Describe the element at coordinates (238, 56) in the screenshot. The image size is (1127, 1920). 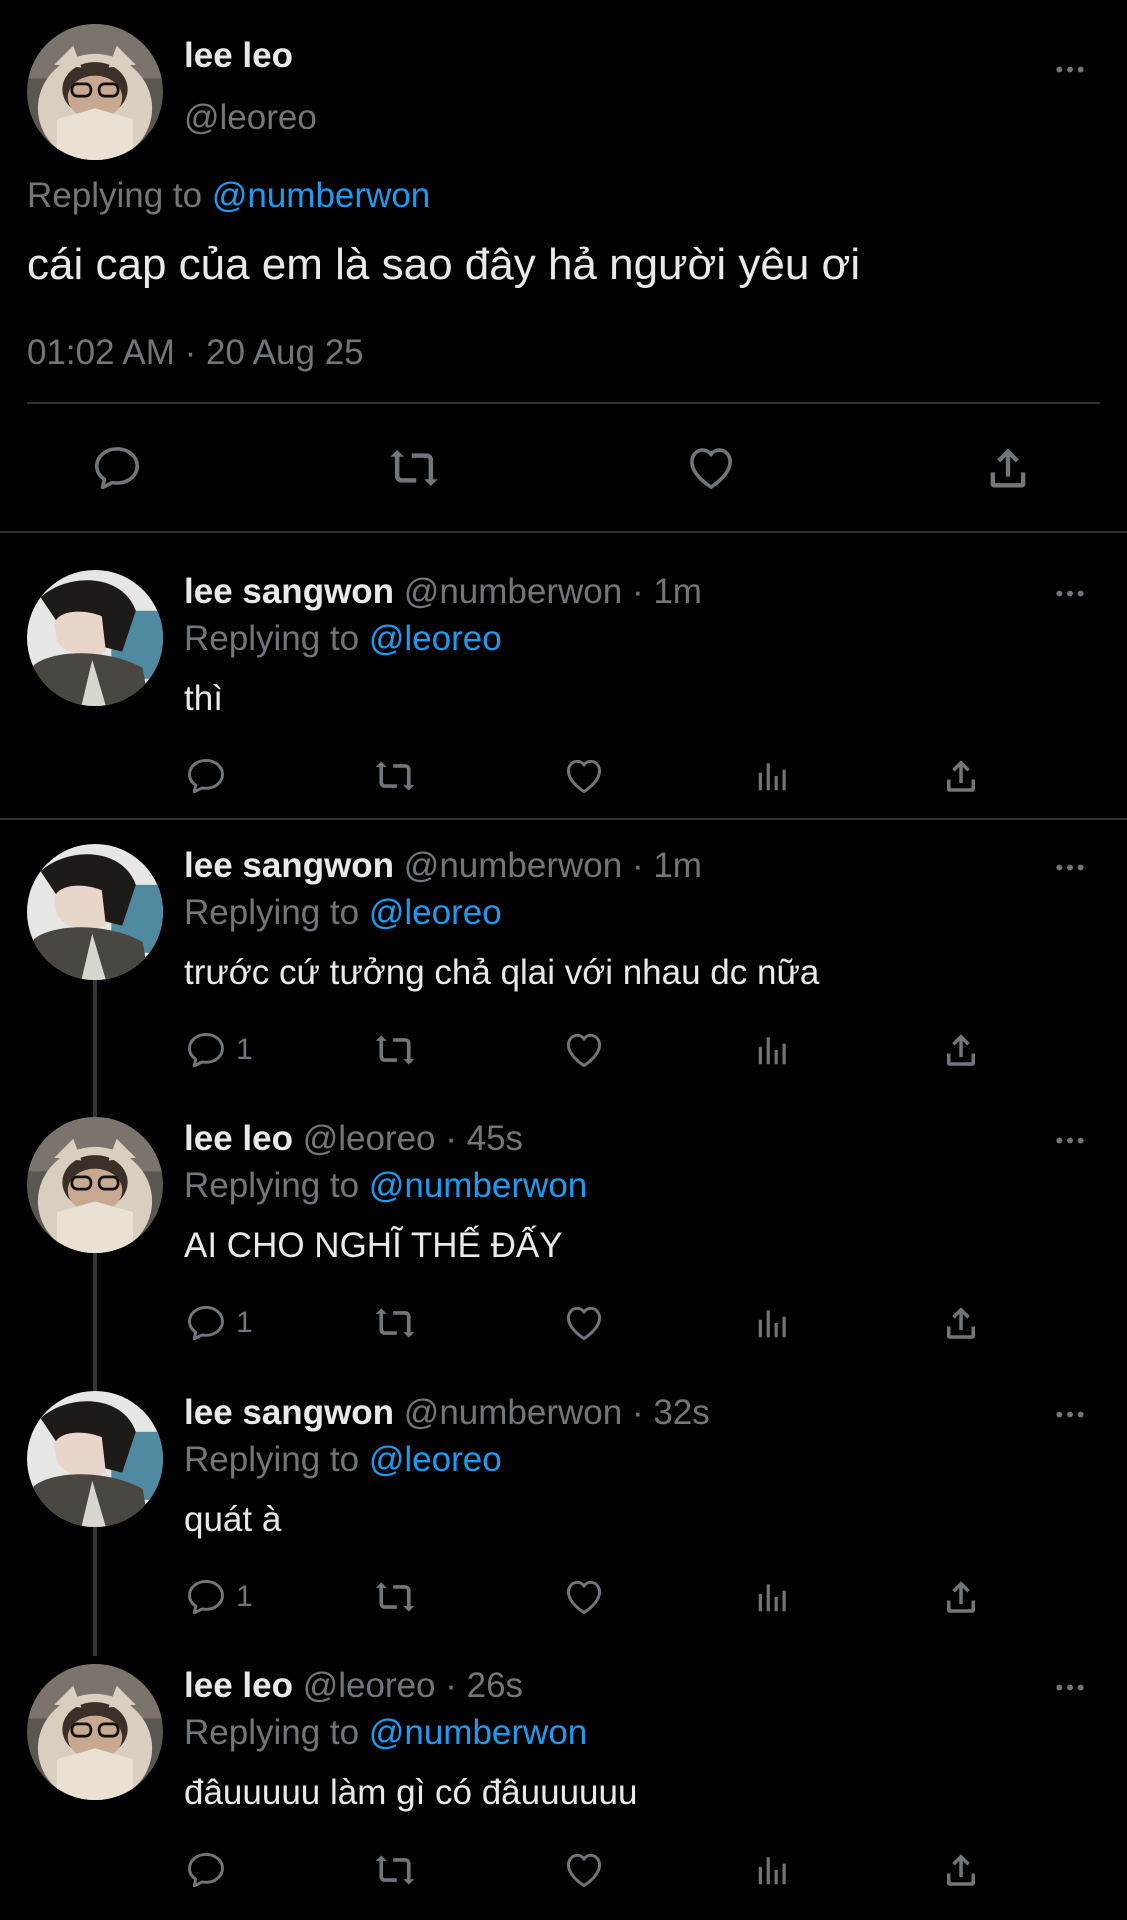
I see `author-name: lee leo` at that location.